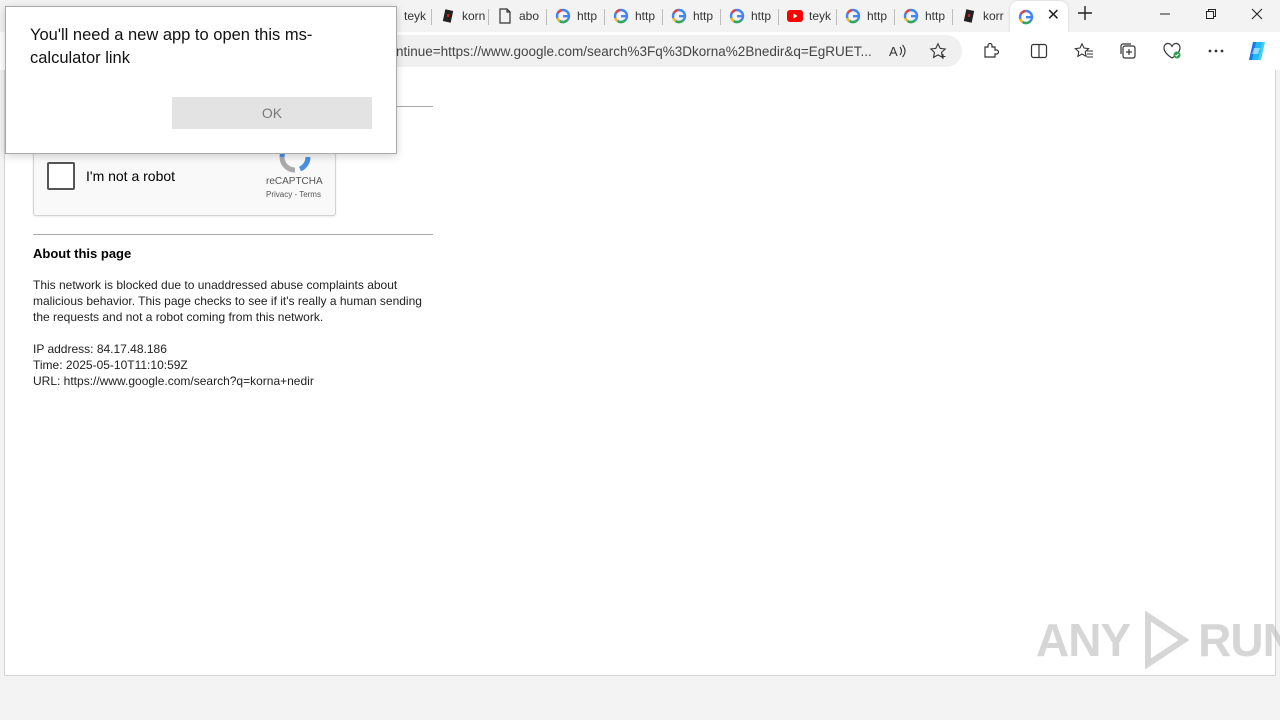 This screenshot has height=720, width=1280. What do you see at coordinates (1083, 640) in the screenshot?
I see `watermark-left: ANY` at bounding box center [1083, 640].